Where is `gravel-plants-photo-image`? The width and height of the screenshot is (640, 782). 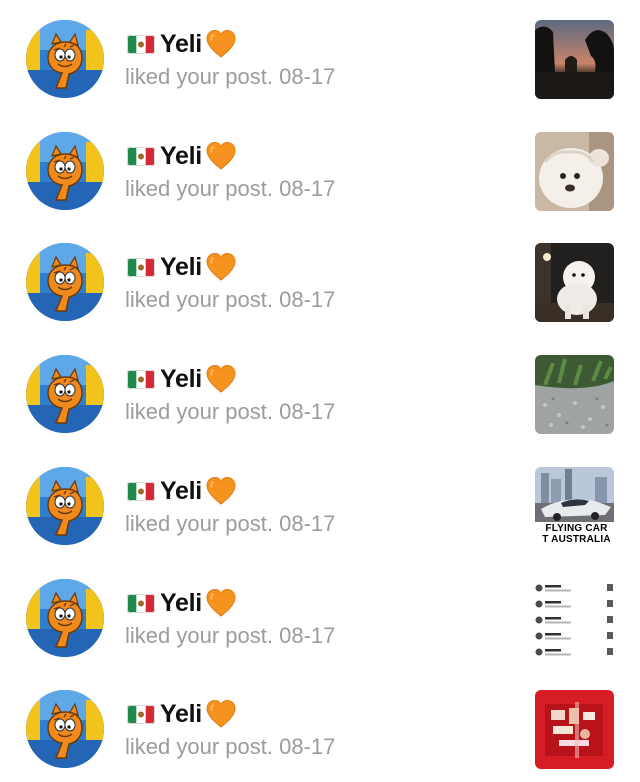
gravel-plants-photo-image is located at coordinates (574, 394).